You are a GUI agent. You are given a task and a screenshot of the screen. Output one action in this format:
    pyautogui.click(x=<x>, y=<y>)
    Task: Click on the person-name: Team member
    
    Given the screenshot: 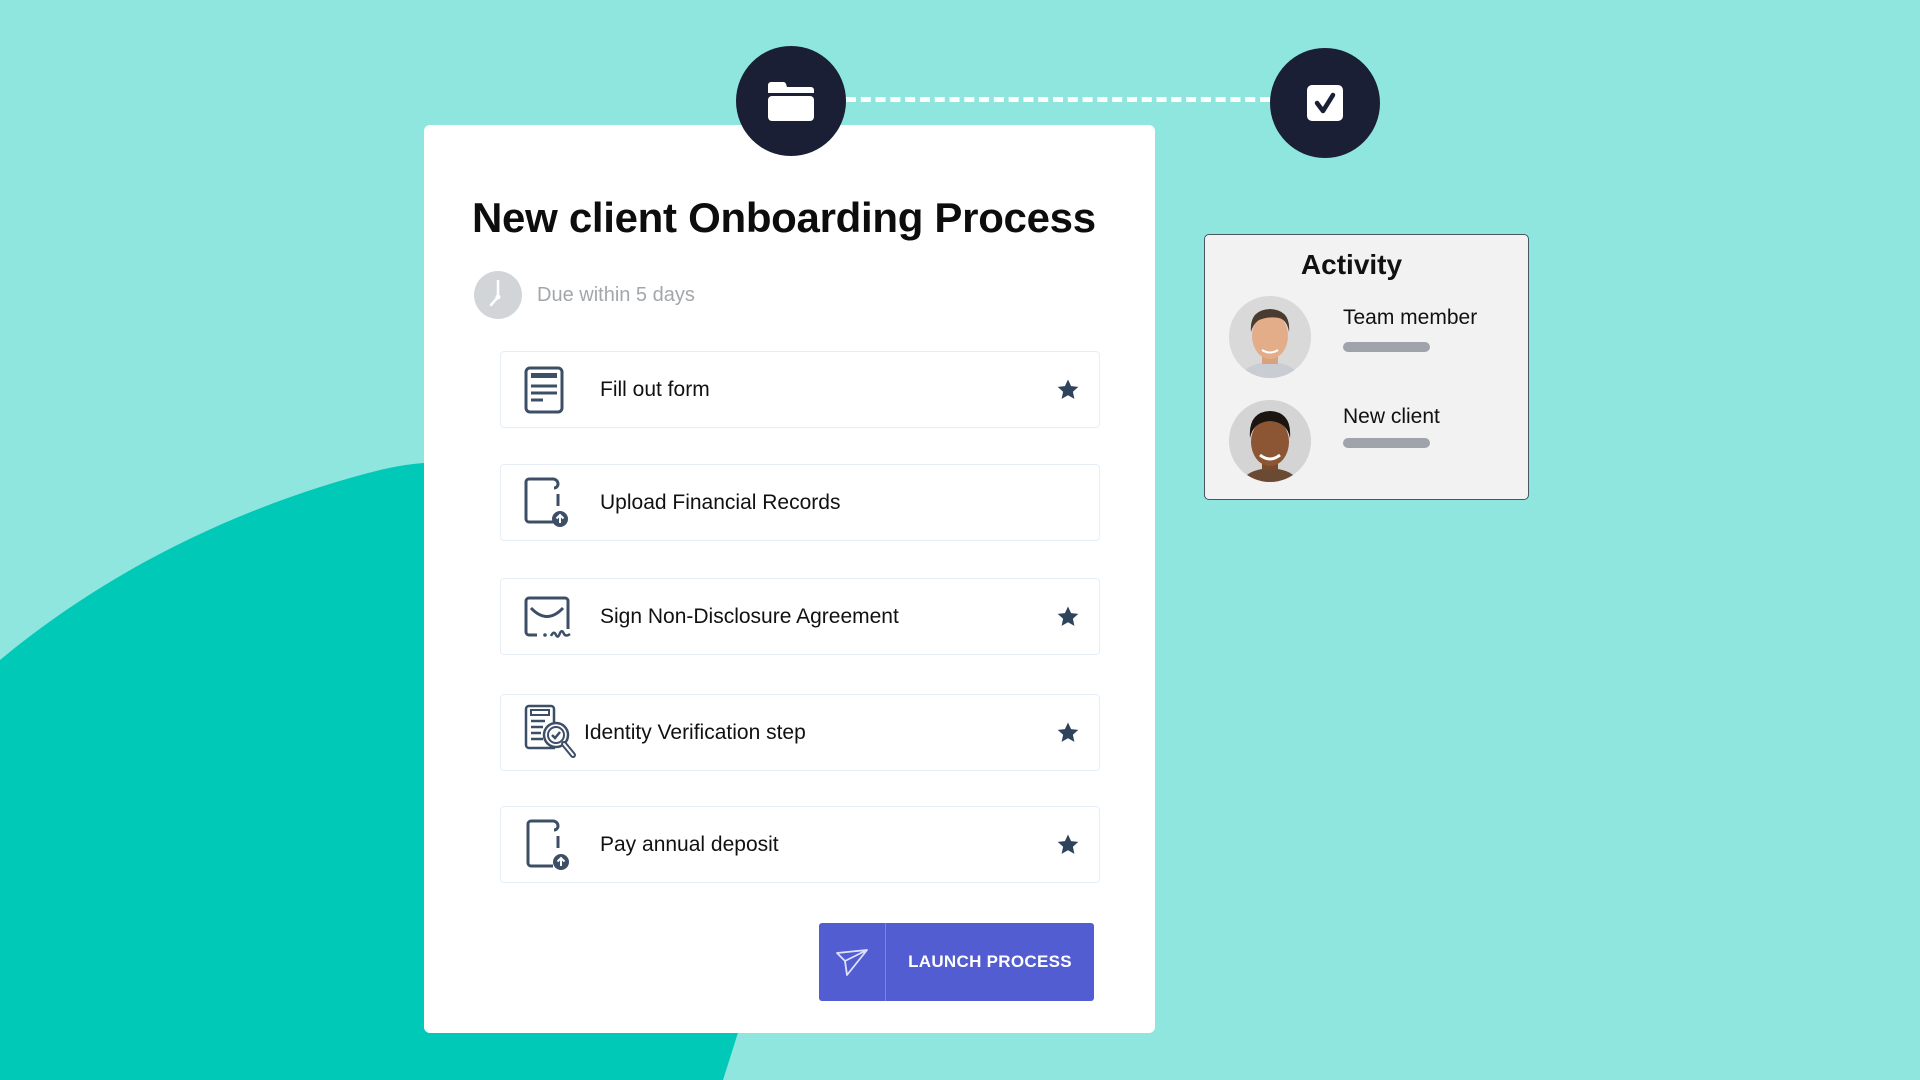 What is the action you would take?
    pyautogui.click(x=1410, y=317)
    